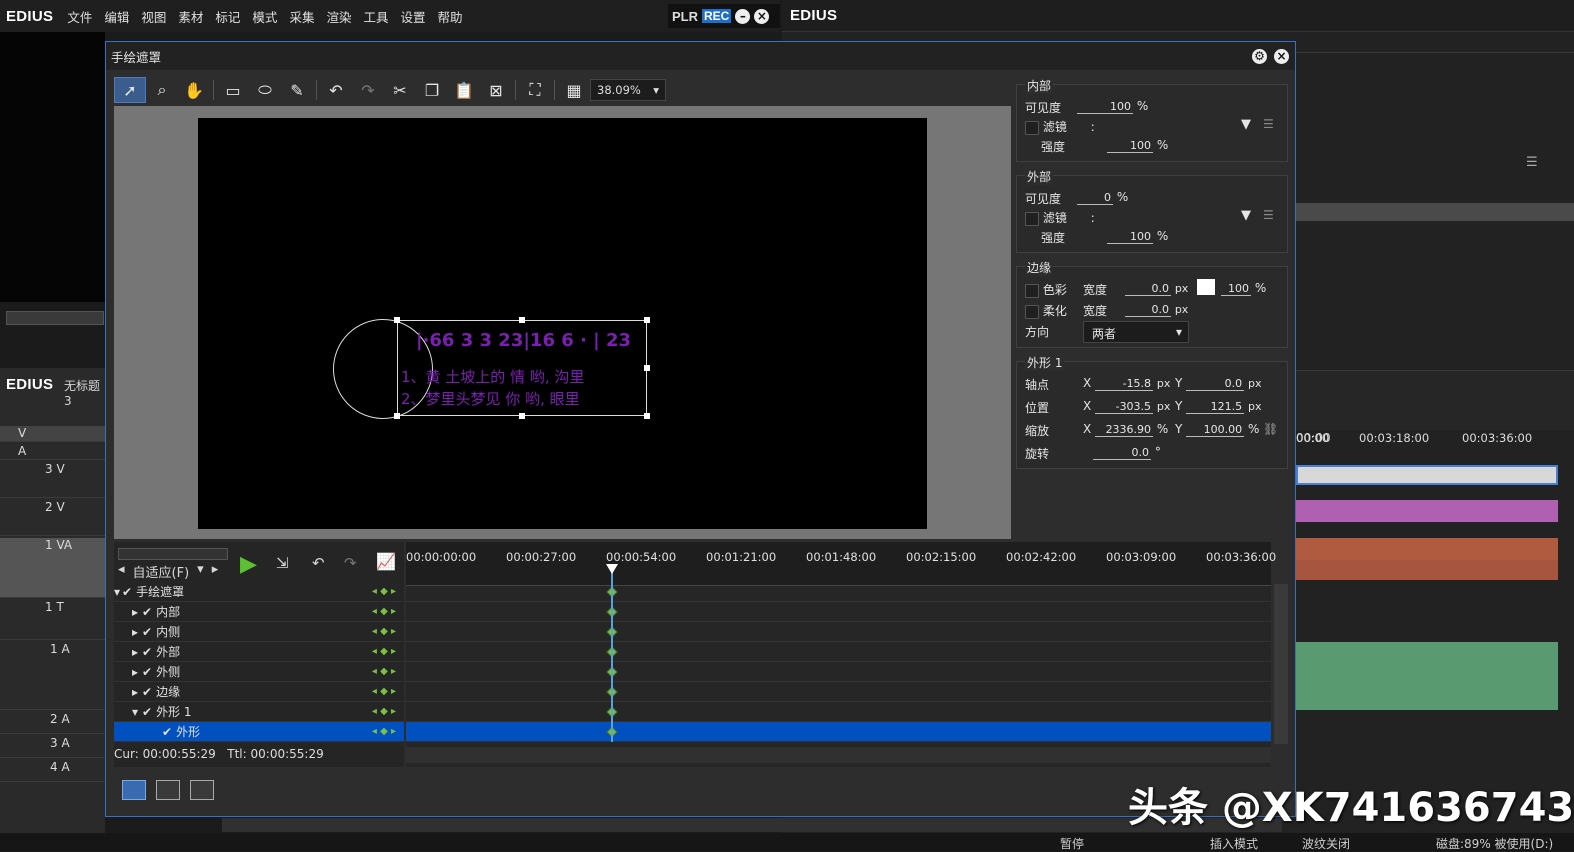 Image resolution: width=1574 pixels, height=852 pixels. Describe the element at coordinates (628, 90) in the screenshot. I see `zoom-select: 38.09% ▾` at that location.